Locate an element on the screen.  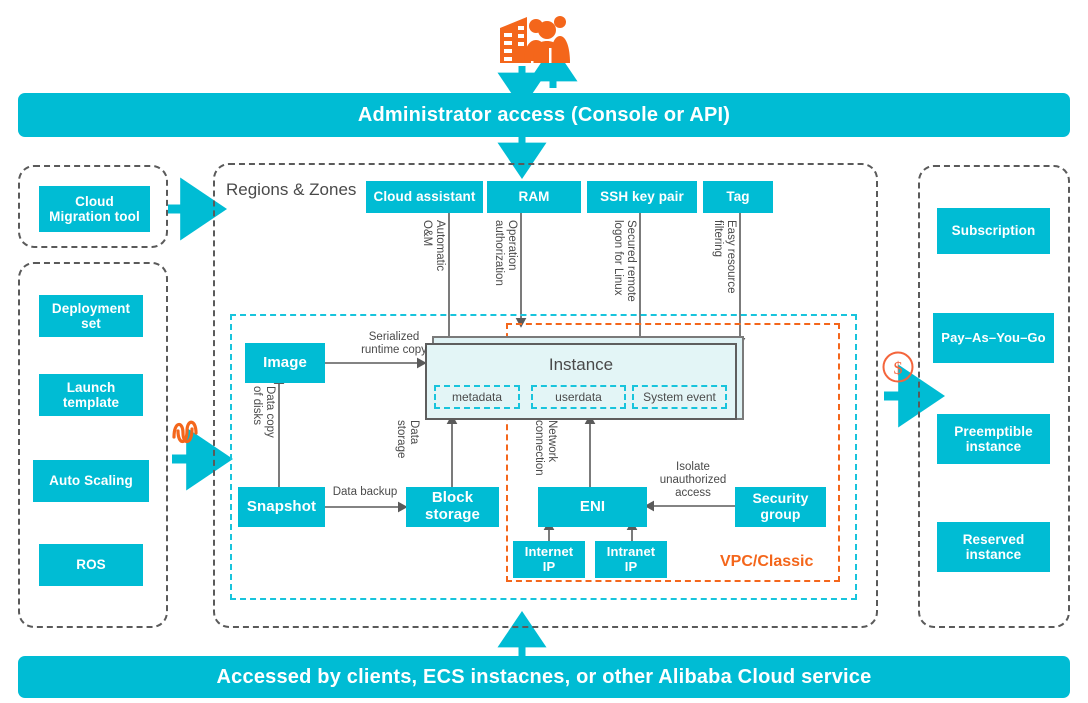
node-label: Deployment set is located at coordinates (91, 315).